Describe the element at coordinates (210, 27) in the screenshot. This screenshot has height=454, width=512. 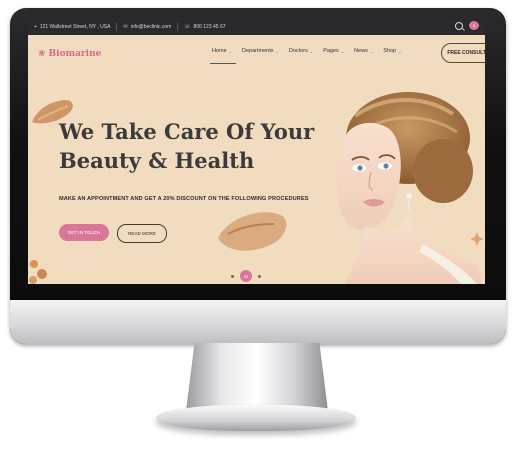
I see `phone-text: 800 123 45 67` at that location.